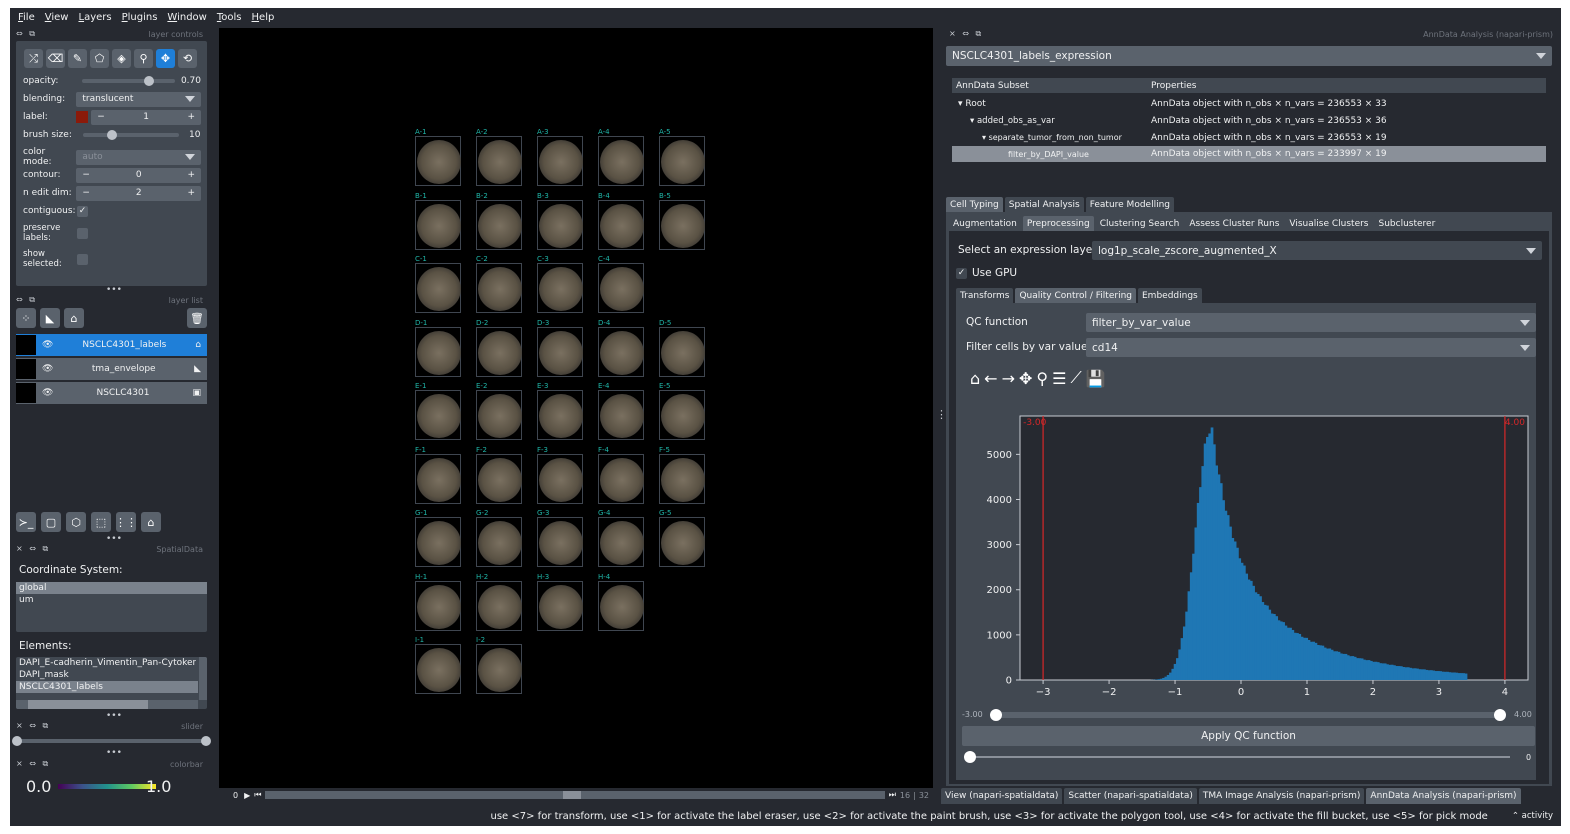 The width and height of the screenshot is (1570, 834). I want to click on menu-tools: Tools, so click(229, 17).